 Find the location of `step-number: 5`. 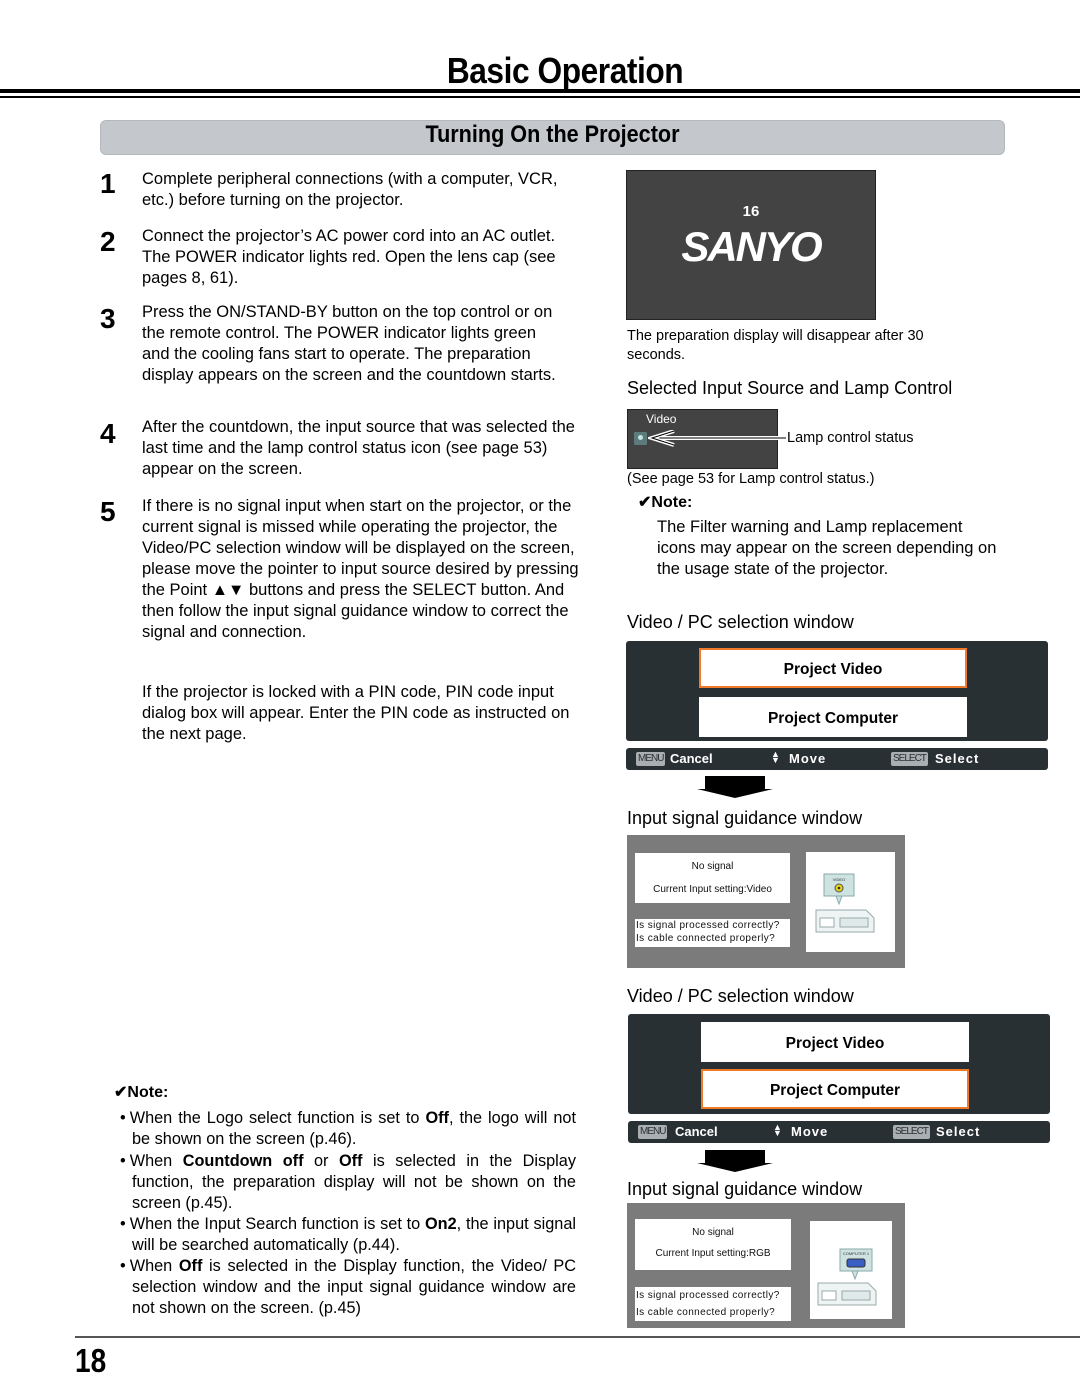

step-number: 5 is located at coordinates (108, 511).